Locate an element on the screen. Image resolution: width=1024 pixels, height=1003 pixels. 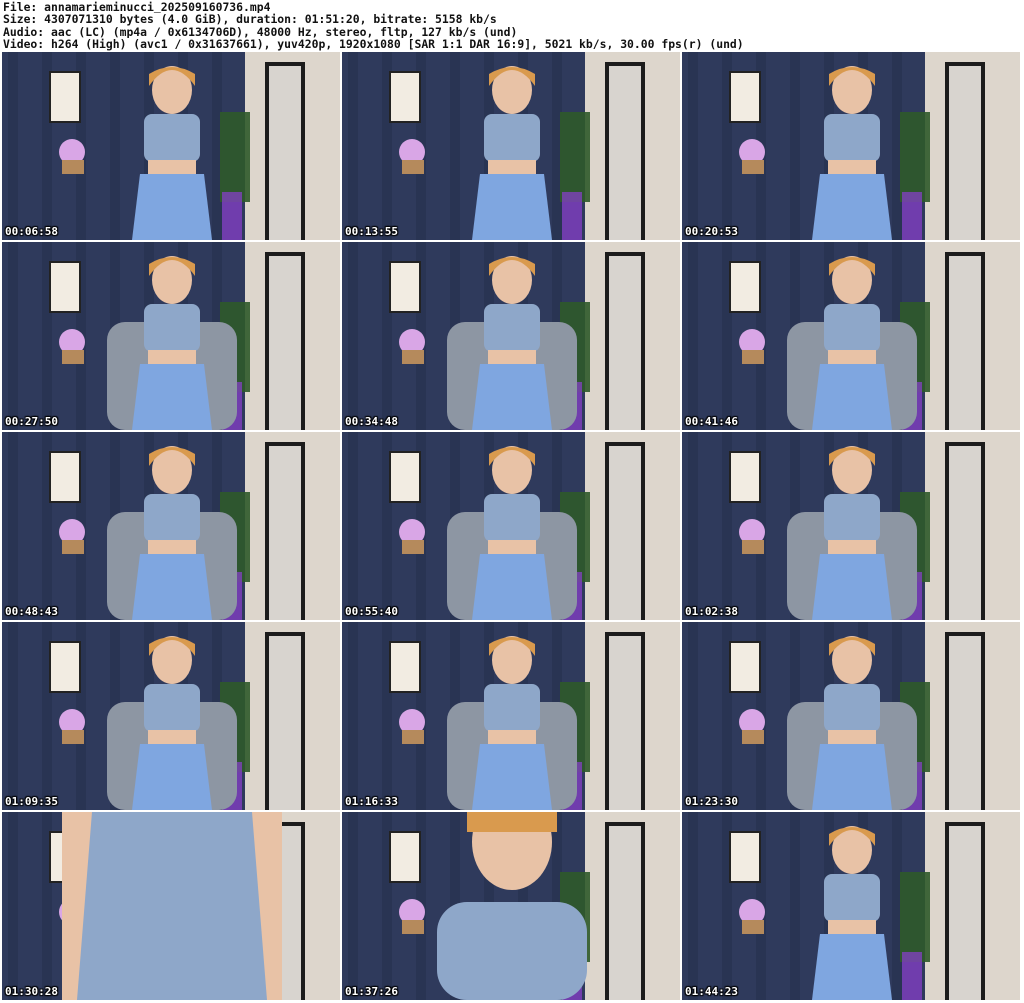
frame-timestamp: 01:30:28 is located at coordinates (31, 991).